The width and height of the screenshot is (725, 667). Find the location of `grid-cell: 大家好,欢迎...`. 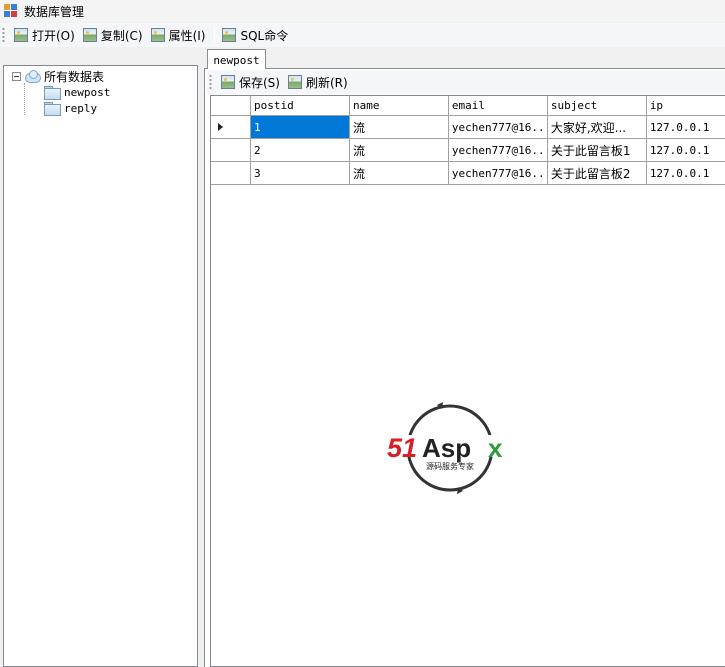

grid-cell: 大家好,欢迎... is located at coordinates (597, 127).